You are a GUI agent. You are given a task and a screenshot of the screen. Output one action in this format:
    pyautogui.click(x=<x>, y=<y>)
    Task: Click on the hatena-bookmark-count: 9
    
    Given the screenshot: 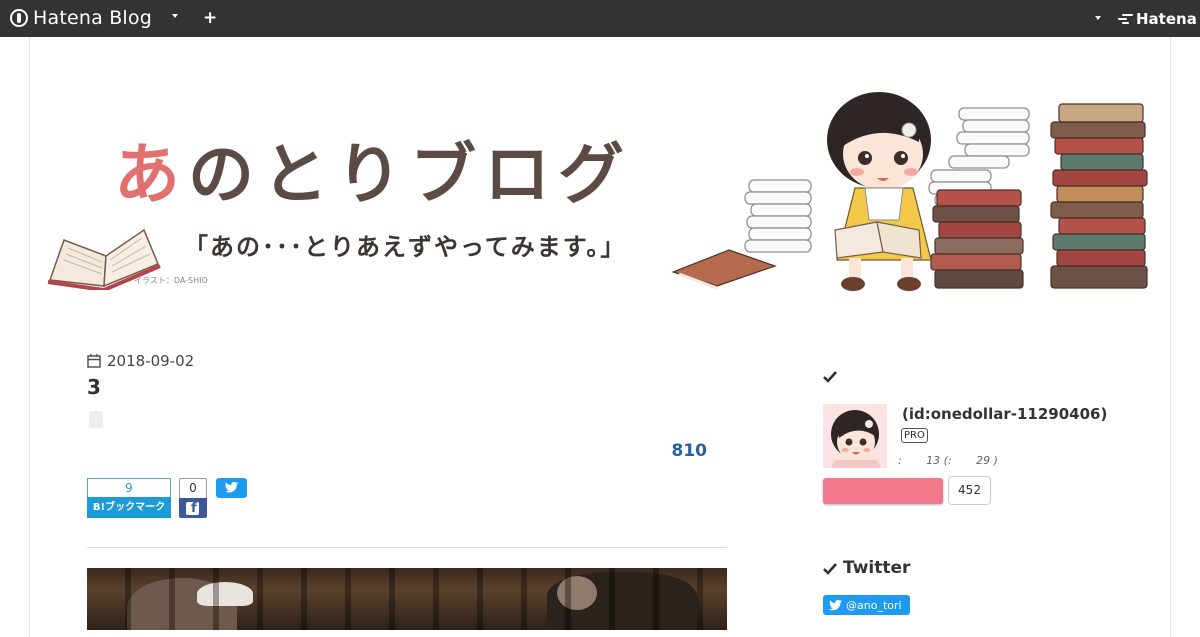 What is the action you would take?
    pyautogui.click(x=129, y=487)
    